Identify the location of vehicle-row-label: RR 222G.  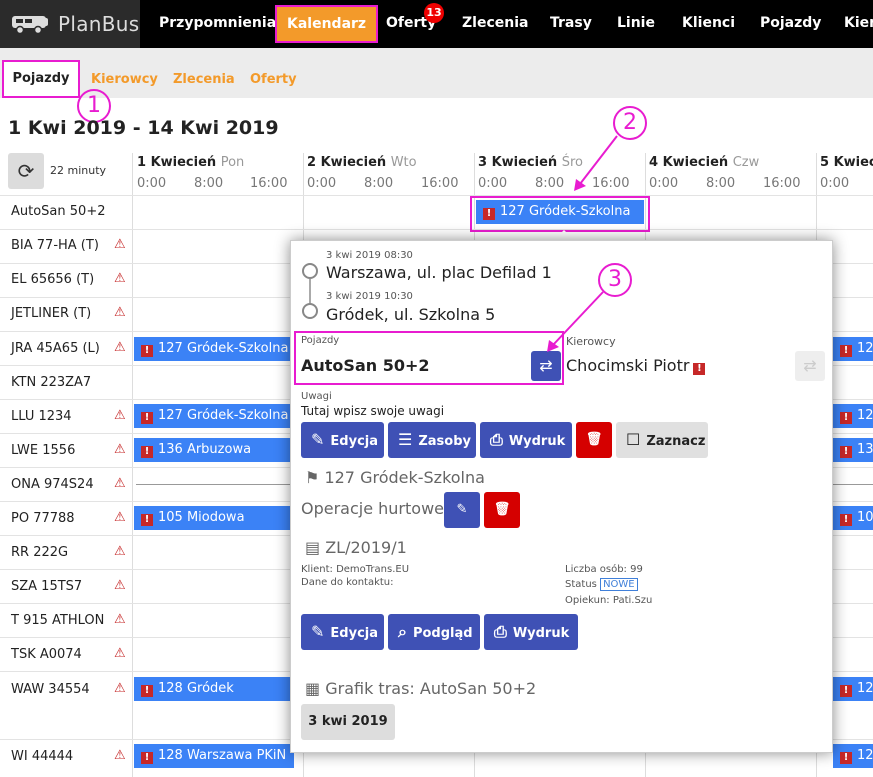
(39, 552).